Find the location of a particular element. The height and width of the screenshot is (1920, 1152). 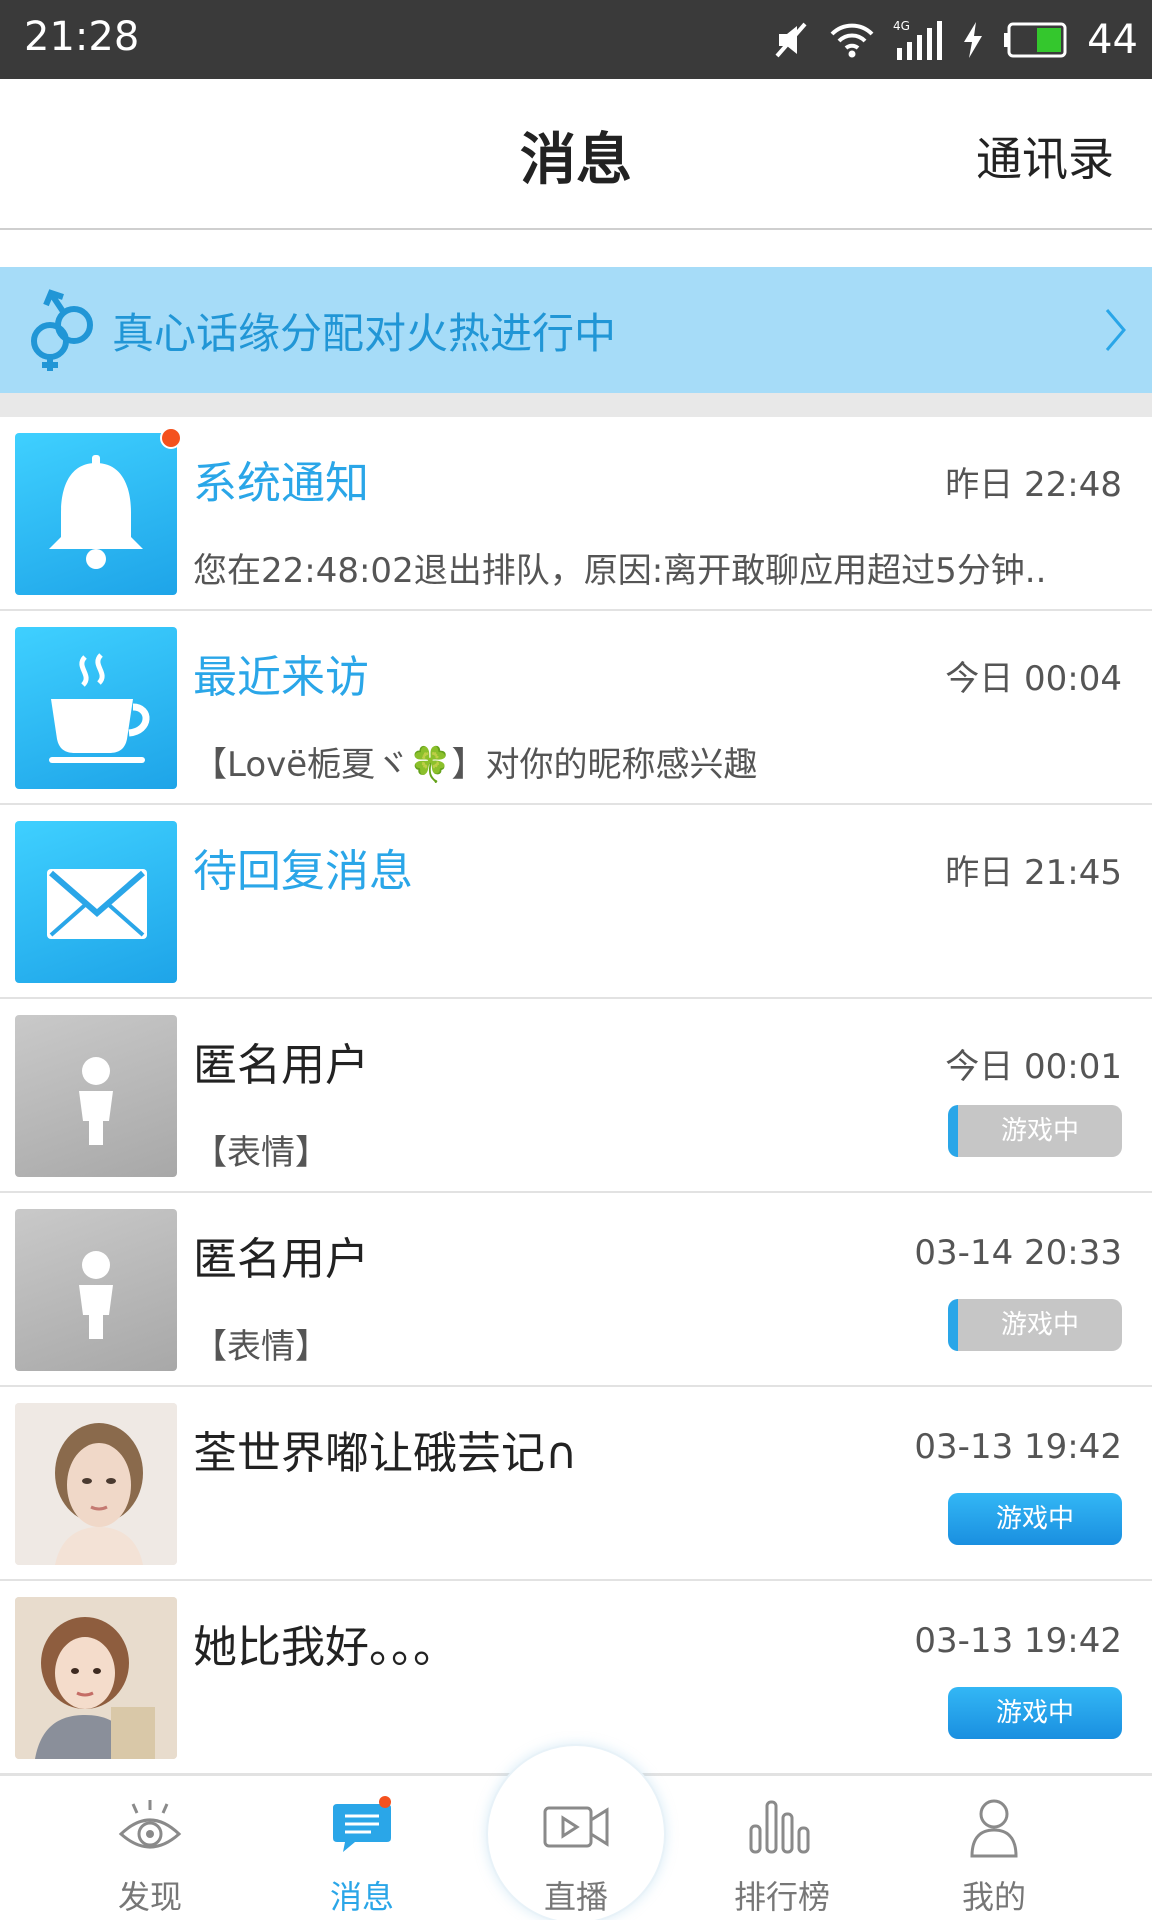

coffee-cup-icon is located at coordinates (99, 708).